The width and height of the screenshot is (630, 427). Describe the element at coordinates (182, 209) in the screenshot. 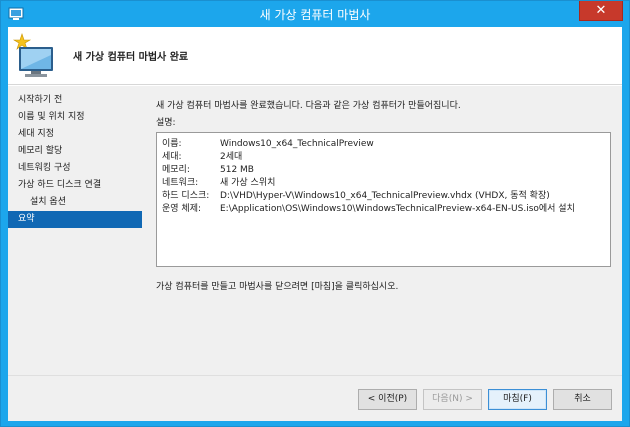

I see `summary-key: 운영 체제:` at that location.